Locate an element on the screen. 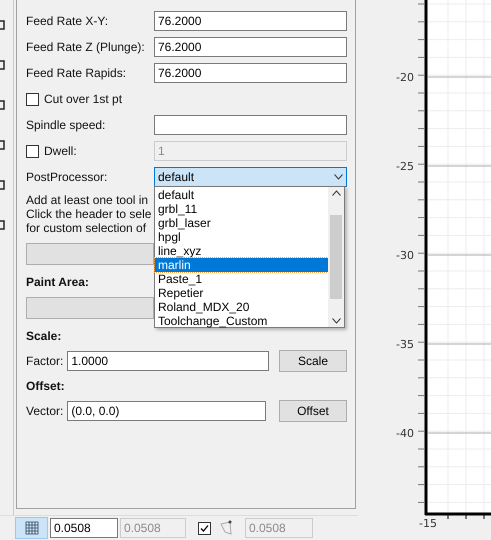 This screenshot has height=540, width=491. axis-label: -25 is located at coordinates (405, 166).